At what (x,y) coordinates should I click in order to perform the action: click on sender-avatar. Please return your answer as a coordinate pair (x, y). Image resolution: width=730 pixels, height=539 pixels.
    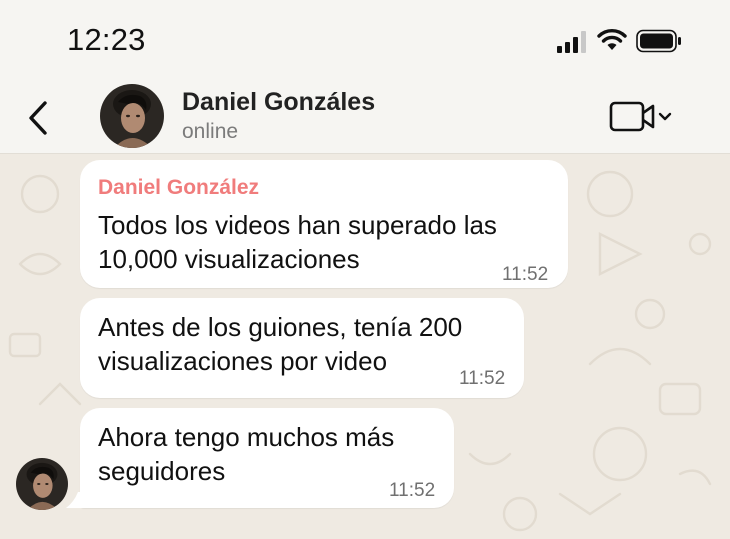
    Looking at the image, I should click on (42, 484).